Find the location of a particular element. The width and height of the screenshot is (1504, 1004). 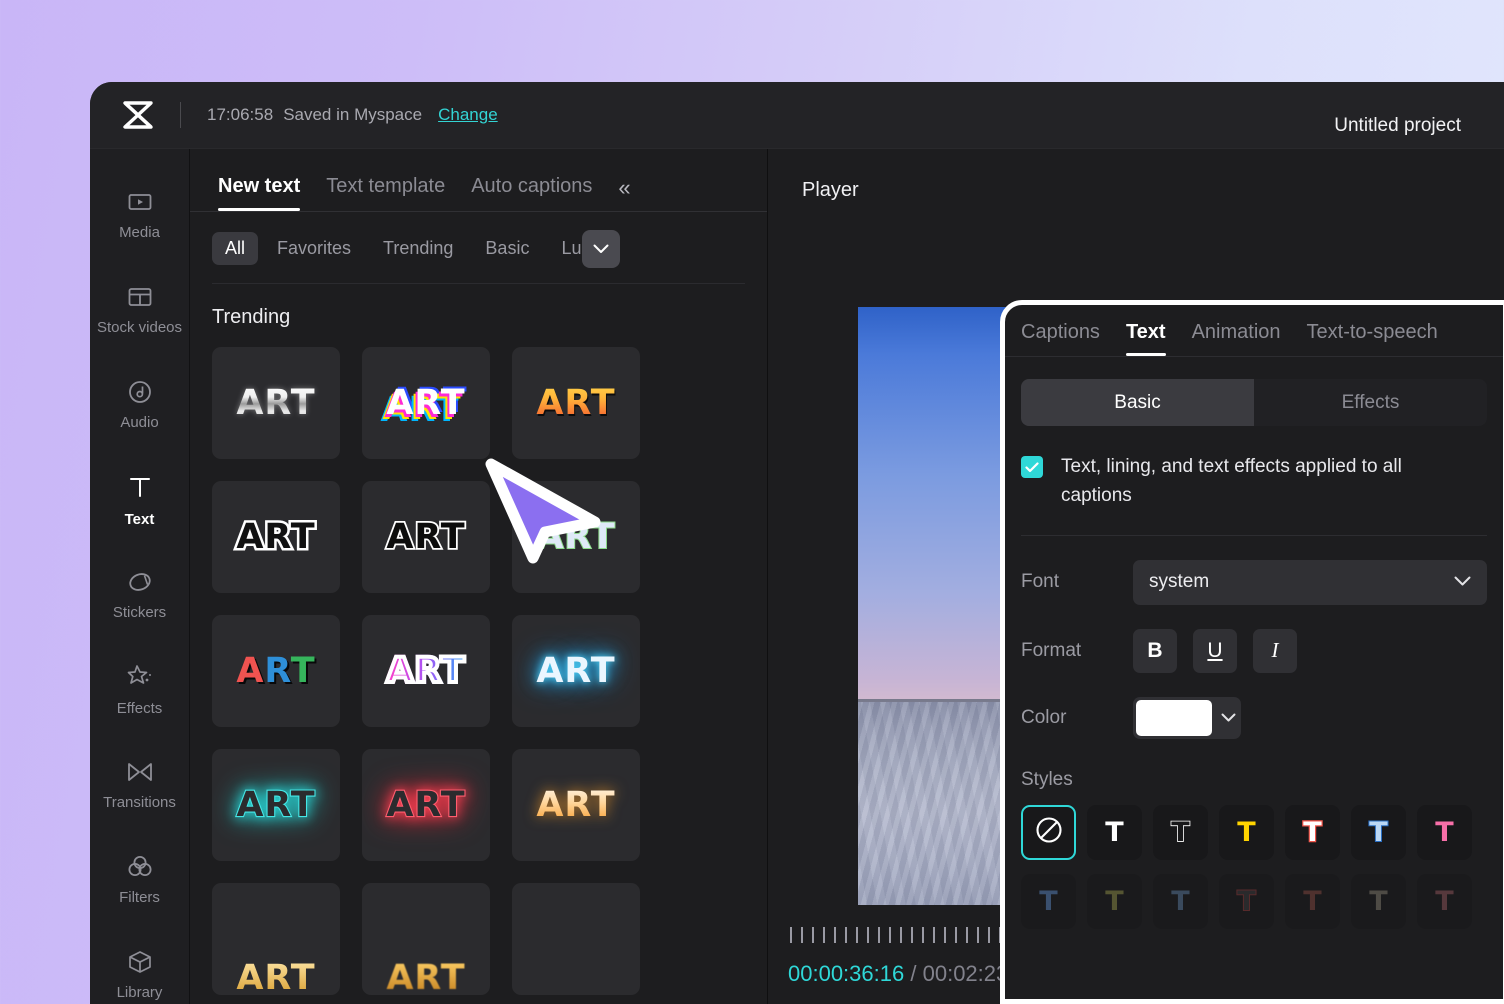

style-blue-2-button: T is located at coordinates (1048, 901).